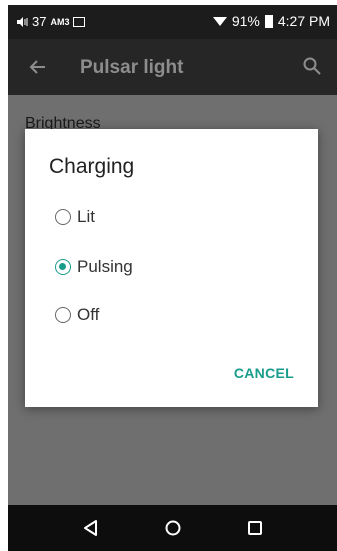  What do you see at coordinates (86, 216) in the screenshot?
I see `option-label: Lit` at bounding box center [86, 216].